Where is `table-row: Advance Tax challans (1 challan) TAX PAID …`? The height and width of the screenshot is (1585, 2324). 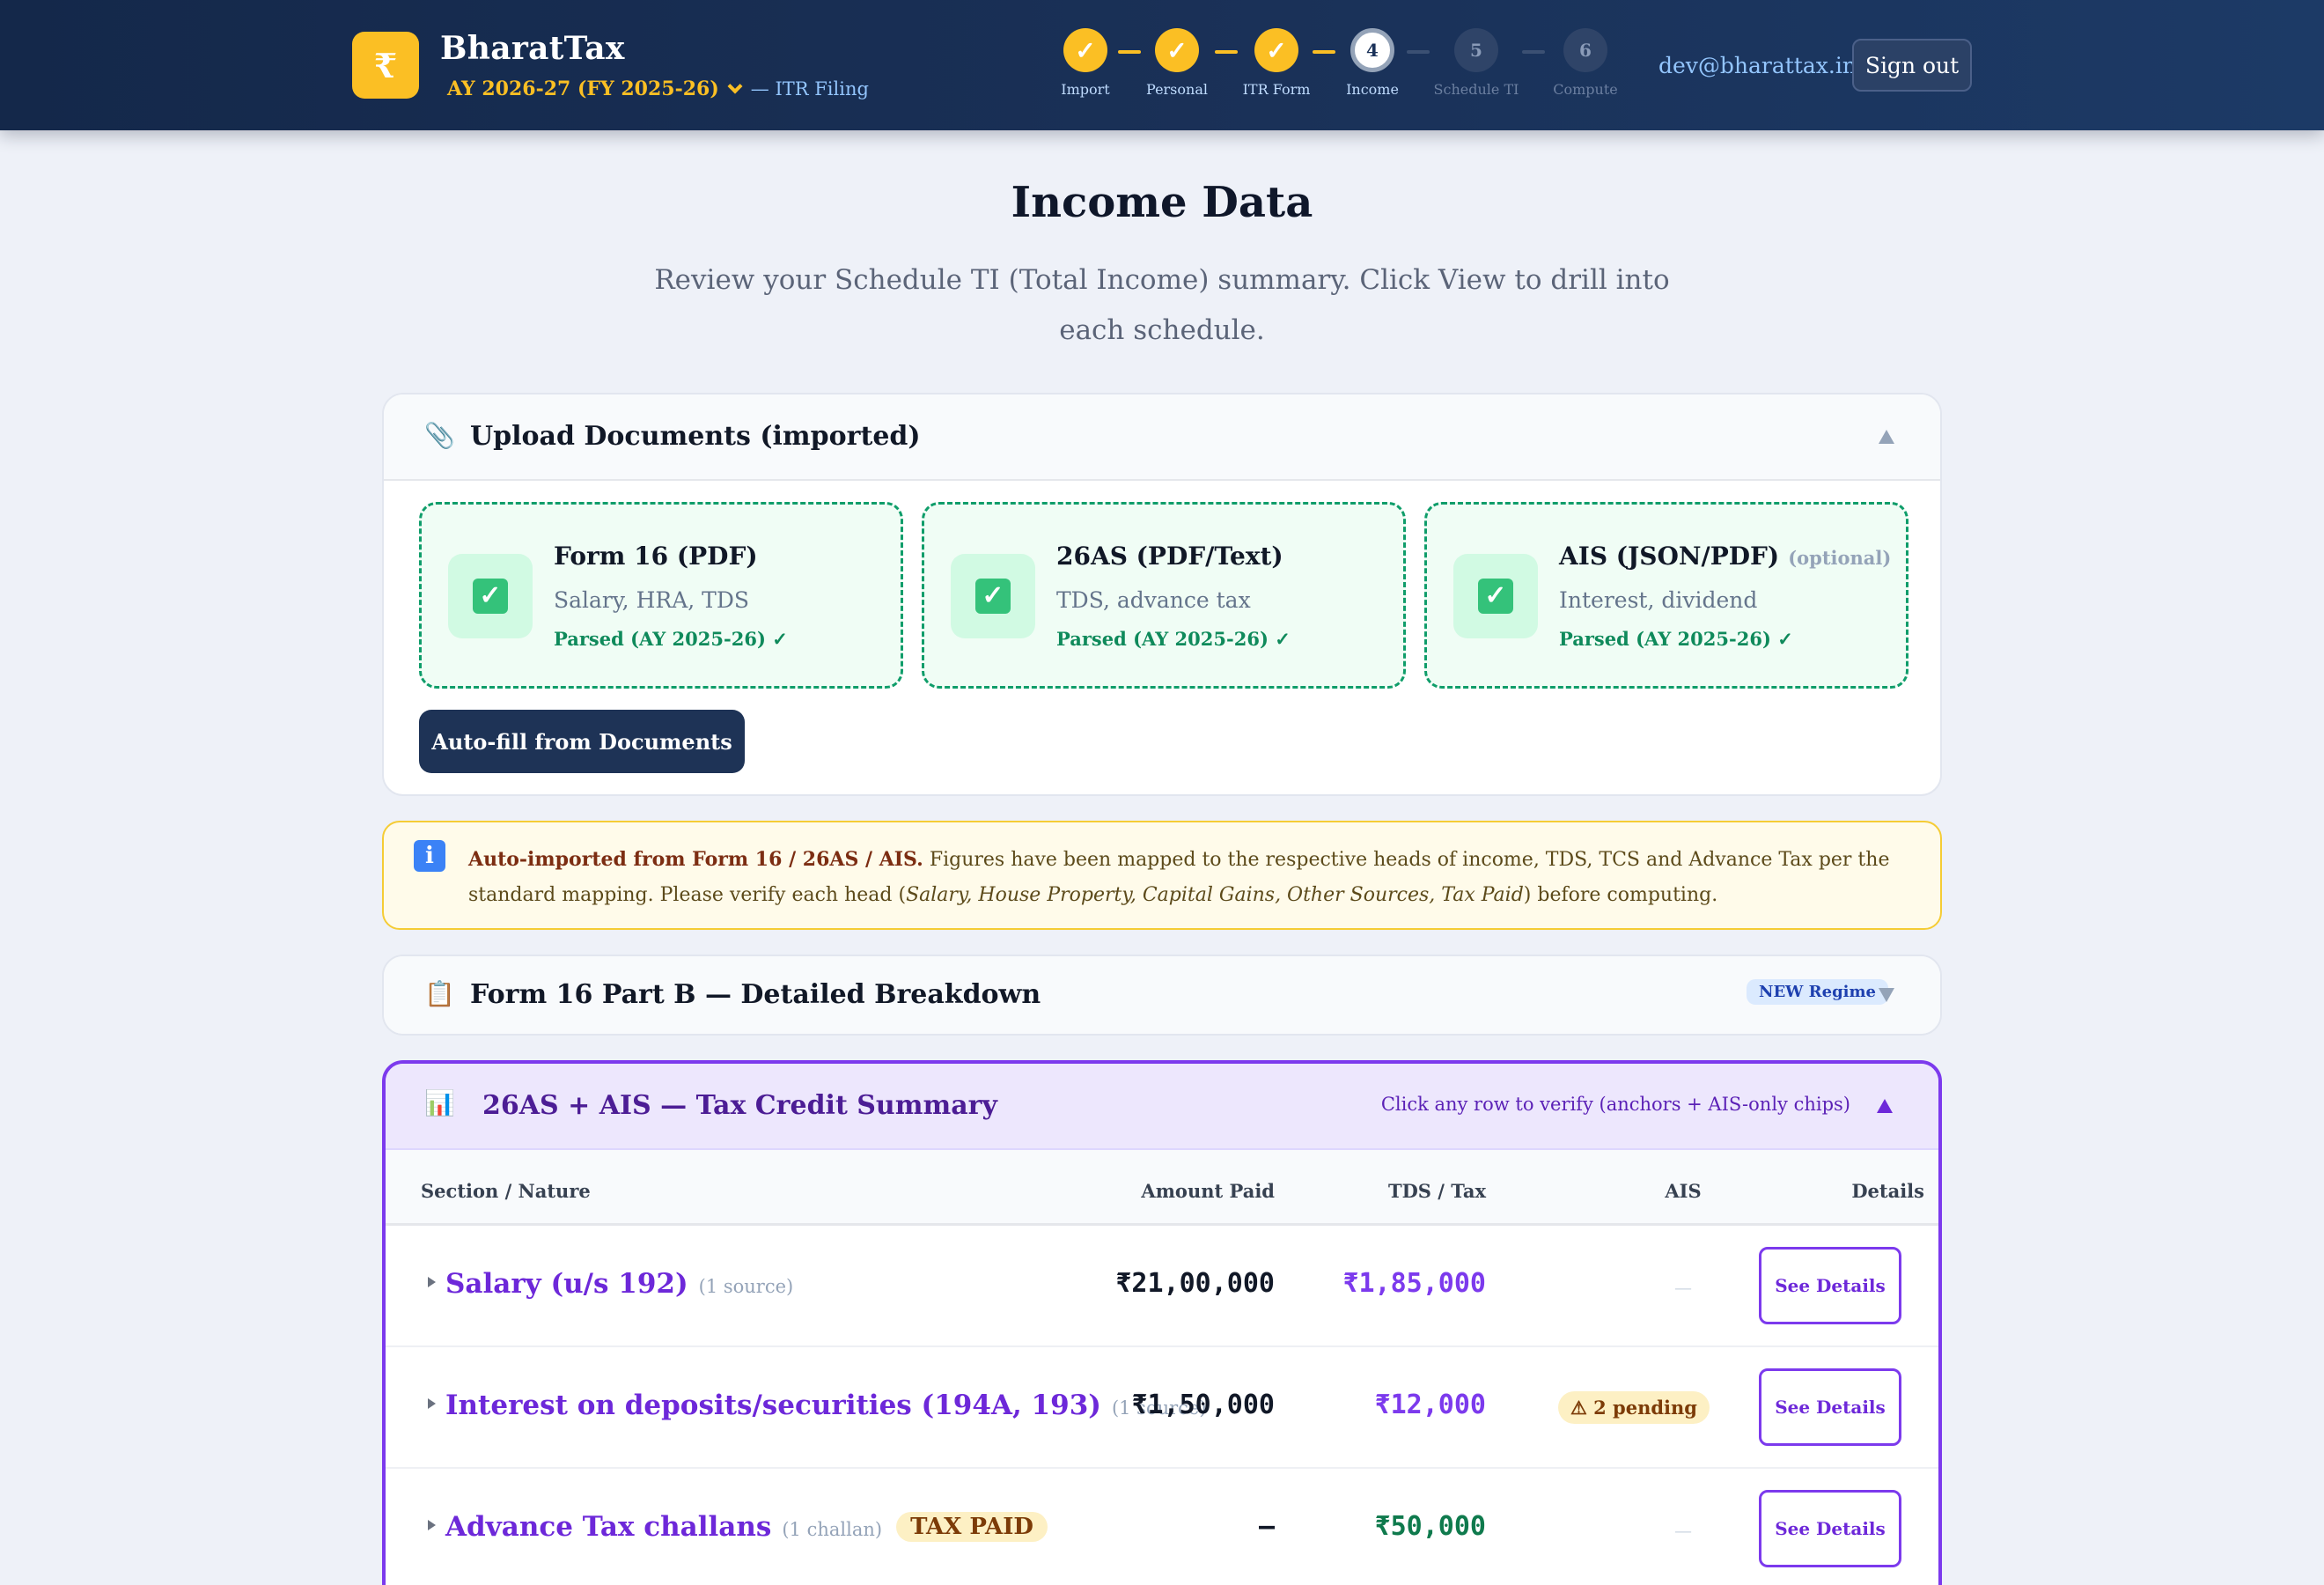 table-row: Advance Tax challans (1 challan) TAX PAID … is located at coordinates (1162, 1527).